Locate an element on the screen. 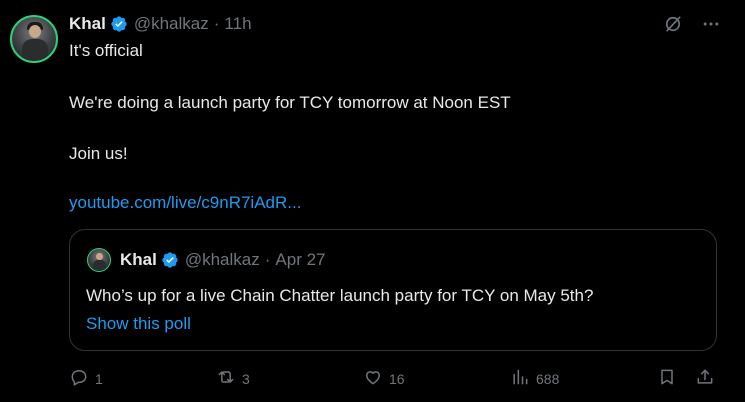  share-icon is located at coordinates (705, 378).